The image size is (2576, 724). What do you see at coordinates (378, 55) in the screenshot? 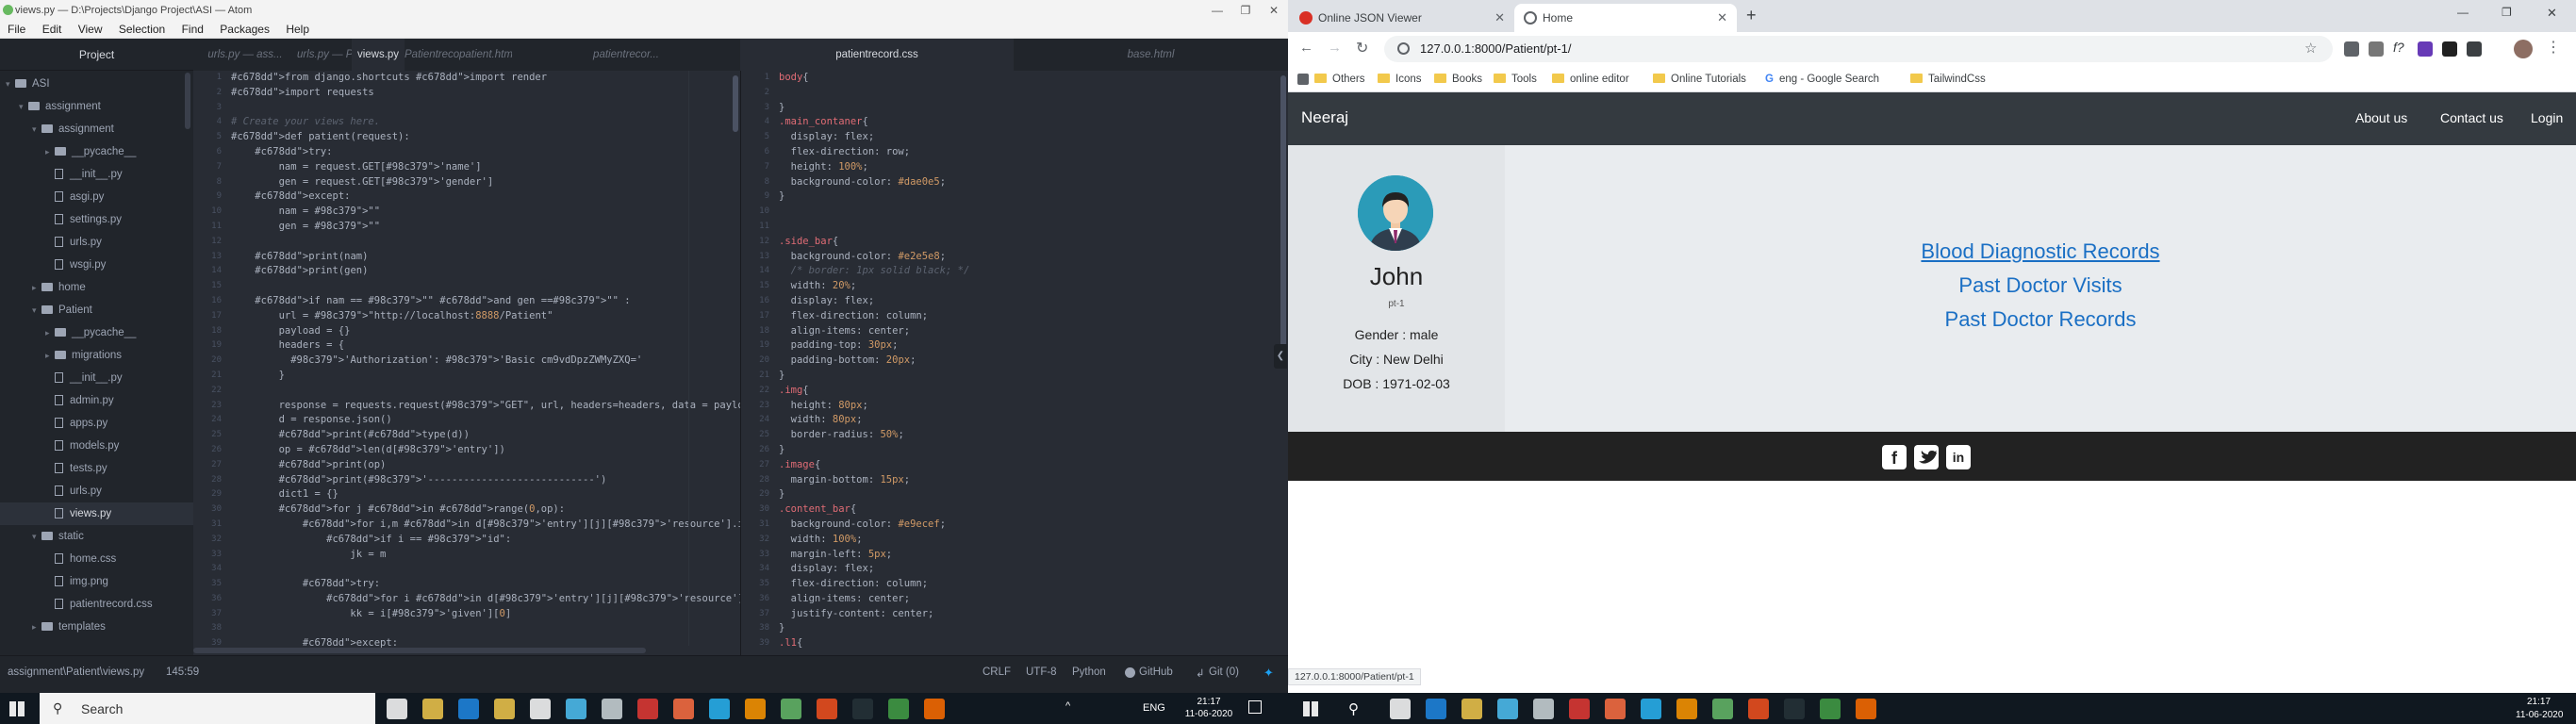
I see `editor-tab: views.py` at bounding box center [378, 55].